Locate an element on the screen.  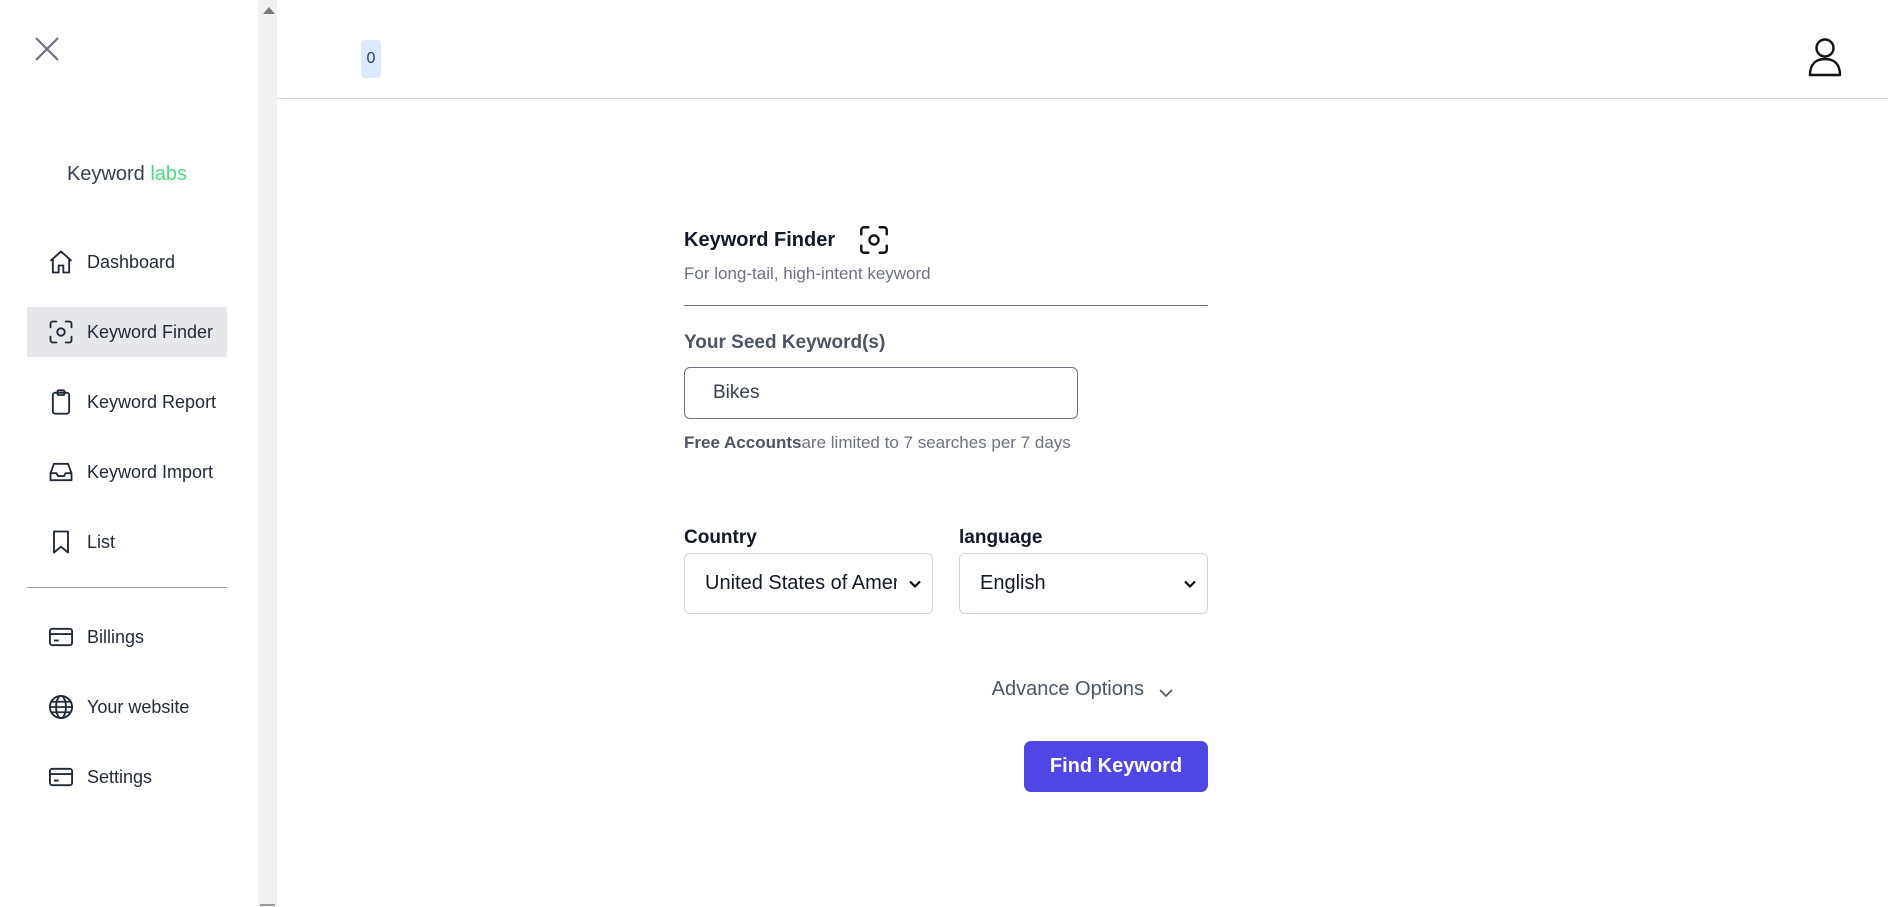
sidebar-item-your-website: Your website is located at coordinates (127, 707).